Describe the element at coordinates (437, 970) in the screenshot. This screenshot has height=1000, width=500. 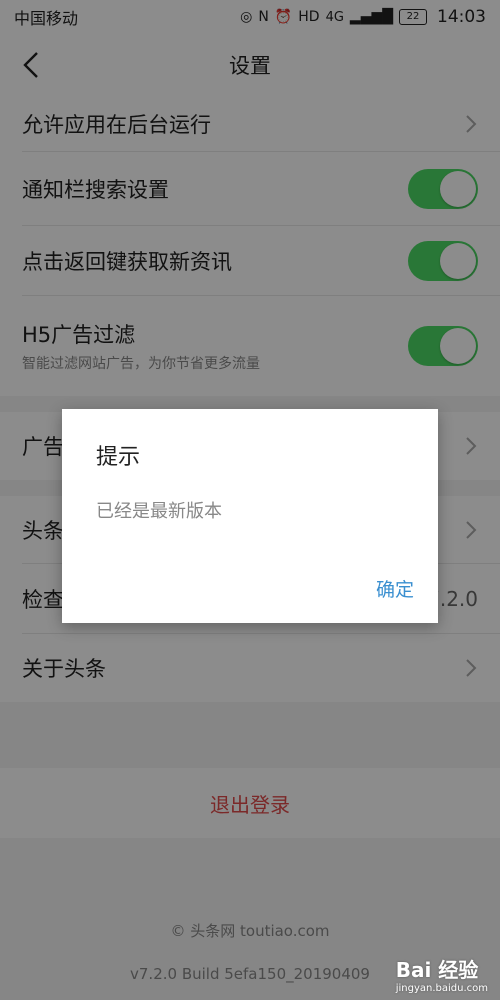
I see `watermark-brand: Bai 经验` at that location.